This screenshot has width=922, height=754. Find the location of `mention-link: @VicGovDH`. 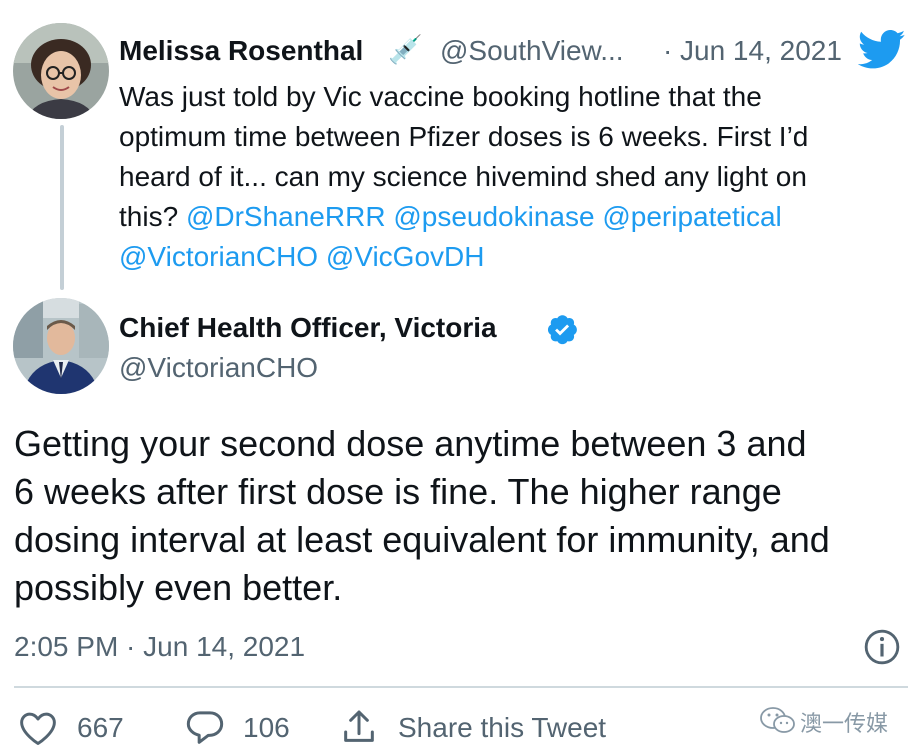

mention-link: @VicGovDH is located at coordinates (405, 256).